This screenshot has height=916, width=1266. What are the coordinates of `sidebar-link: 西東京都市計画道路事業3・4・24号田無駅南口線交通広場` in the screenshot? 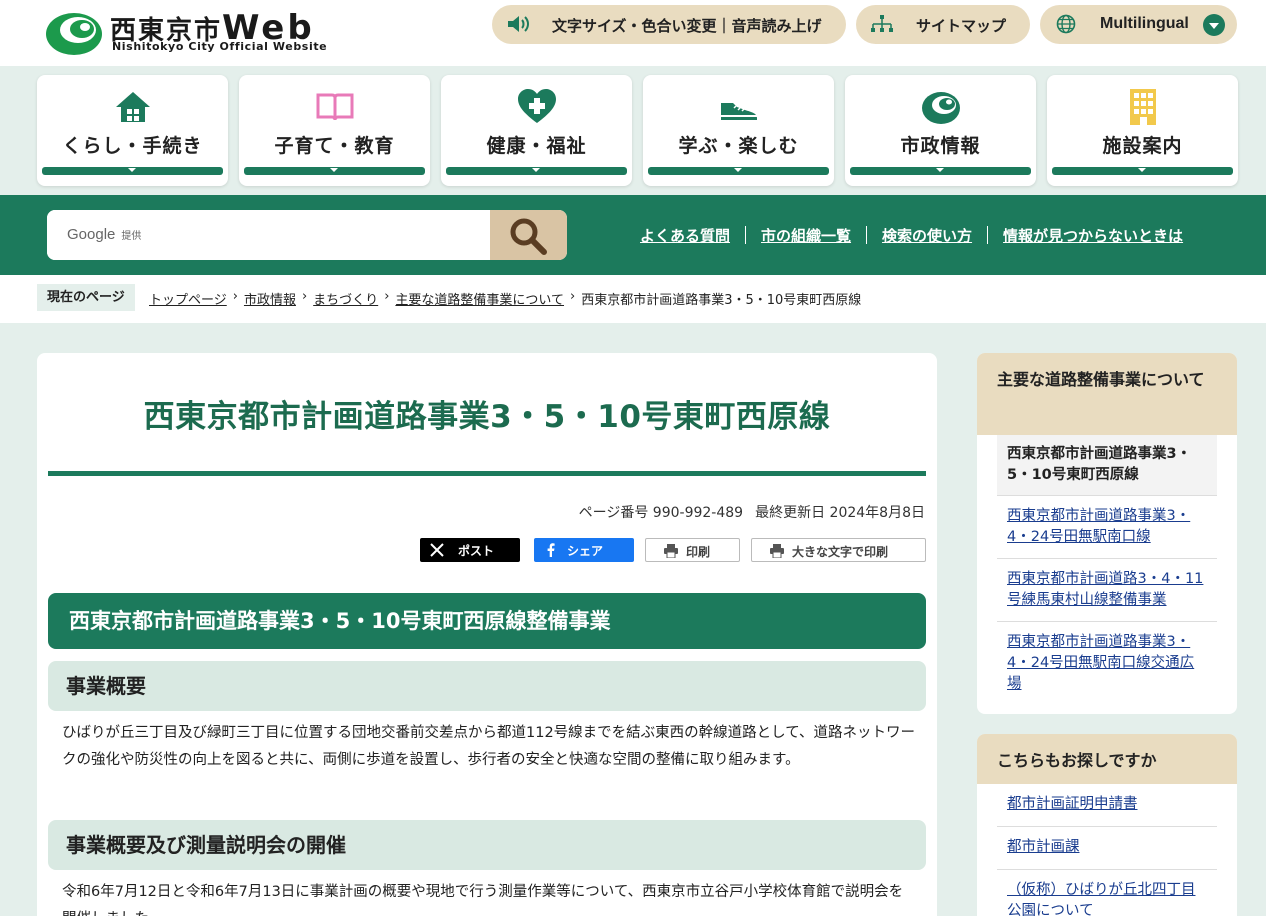 It's located at (1100, 663).